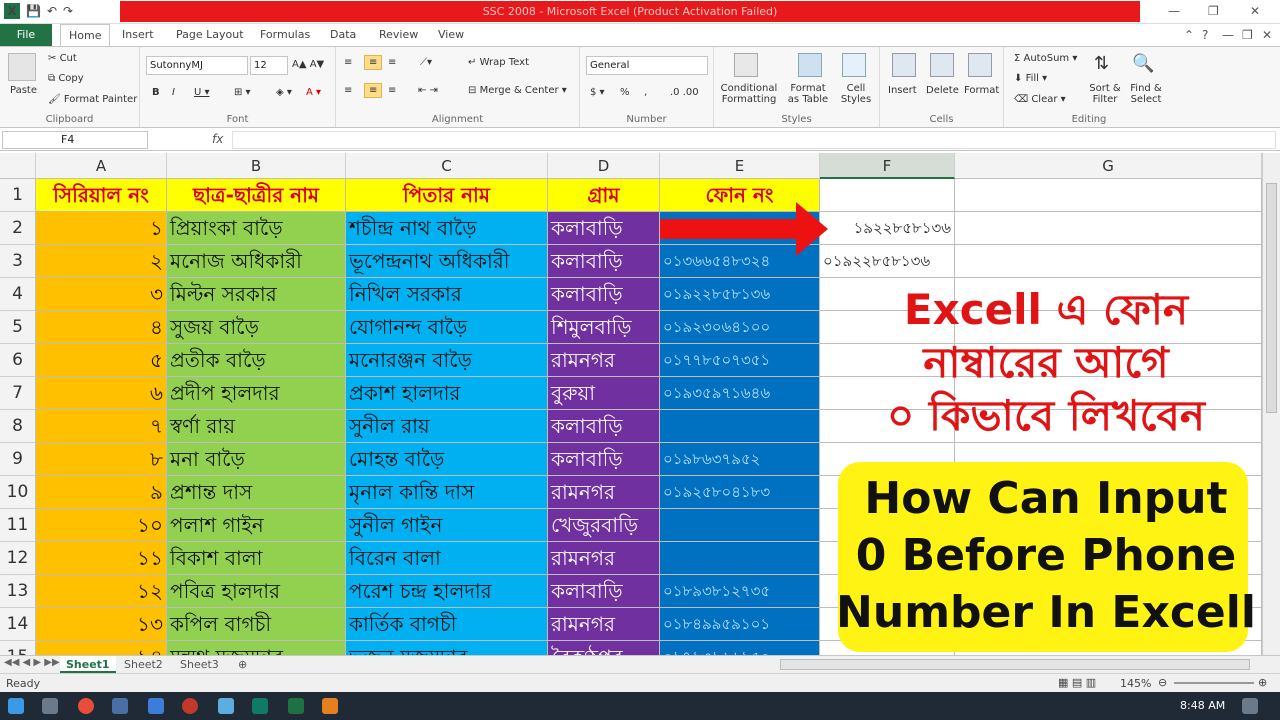  Describe the element at coordinates (740, 624) in the screenshot. I see `cell-phone: ০১৮৪৯৯৫৯১০১` at that location.